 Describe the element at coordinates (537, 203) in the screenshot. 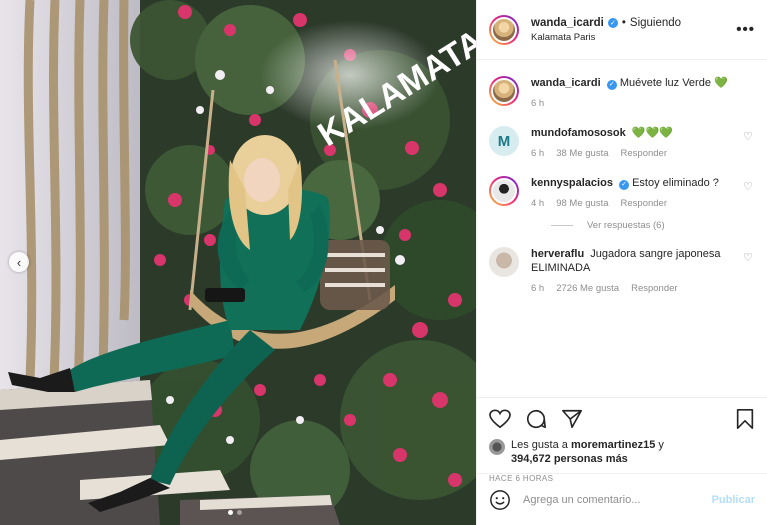

I see `comment-time: 4 h` at that location.